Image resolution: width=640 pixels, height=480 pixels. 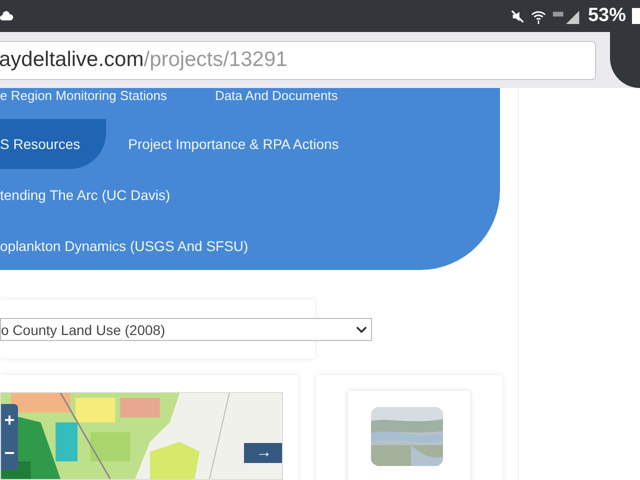 I want to click on address-field: aydeltalive.com/projects/13291, so click(x=298, y=60).